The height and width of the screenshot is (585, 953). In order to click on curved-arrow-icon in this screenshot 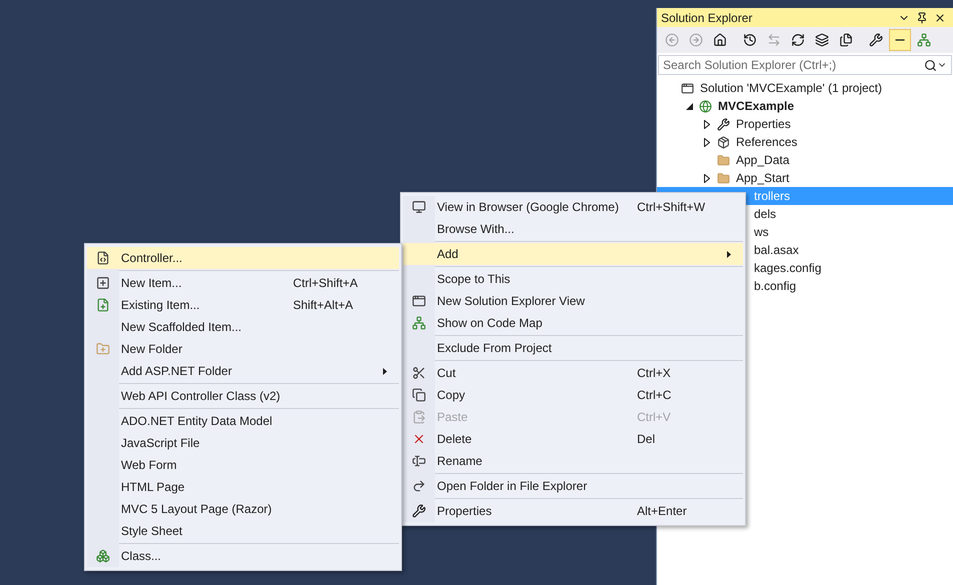, I will do `click(419, 486)`.